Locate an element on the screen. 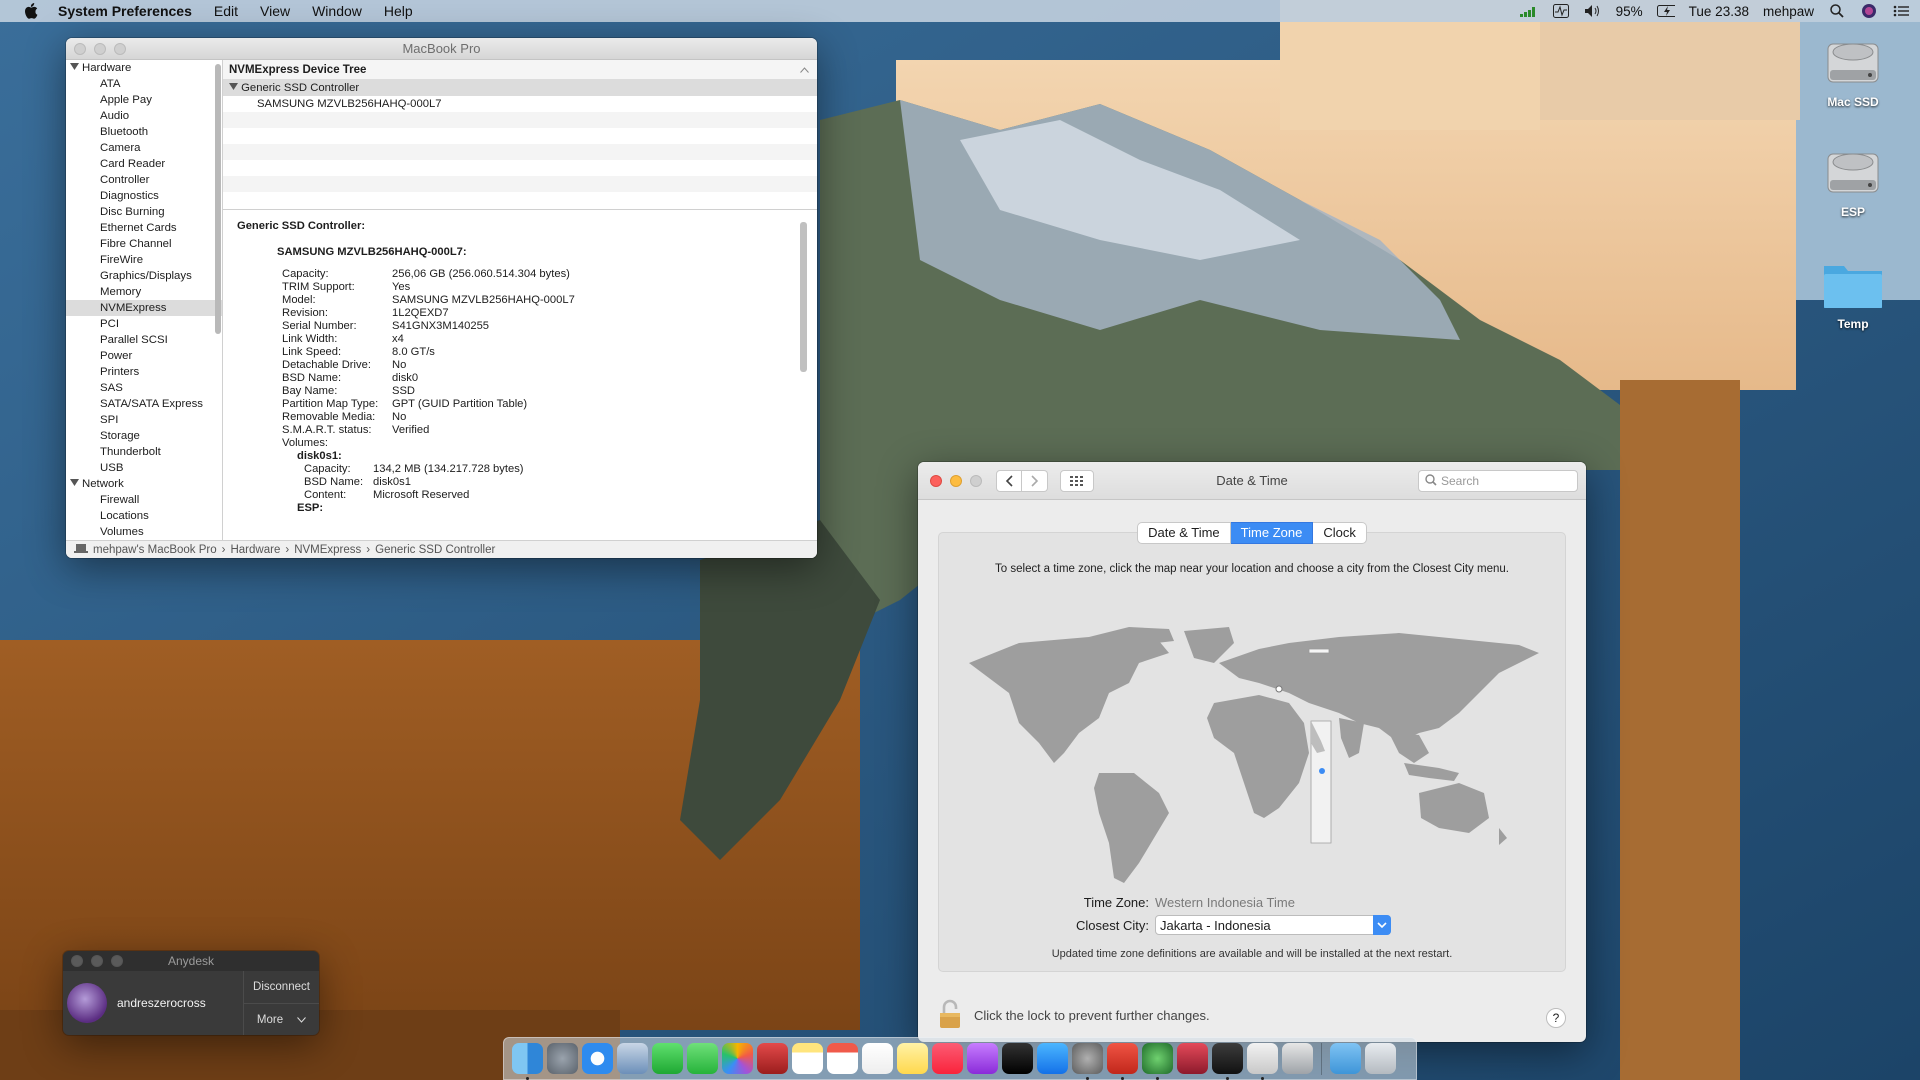 This screenshot has width=1920, height=1080. stickies-icon is located at coordinates (912, 1058).